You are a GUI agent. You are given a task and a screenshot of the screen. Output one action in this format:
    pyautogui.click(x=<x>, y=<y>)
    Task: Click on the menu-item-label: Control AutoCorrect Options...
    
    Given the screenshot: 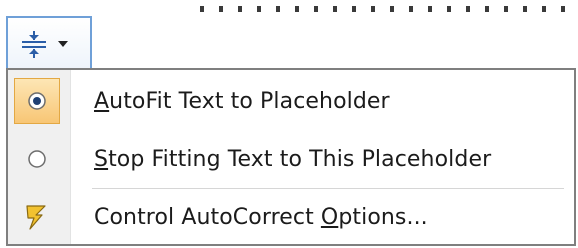 What is the action you would take?
    pyautogui.click(x=261, y=217)
    